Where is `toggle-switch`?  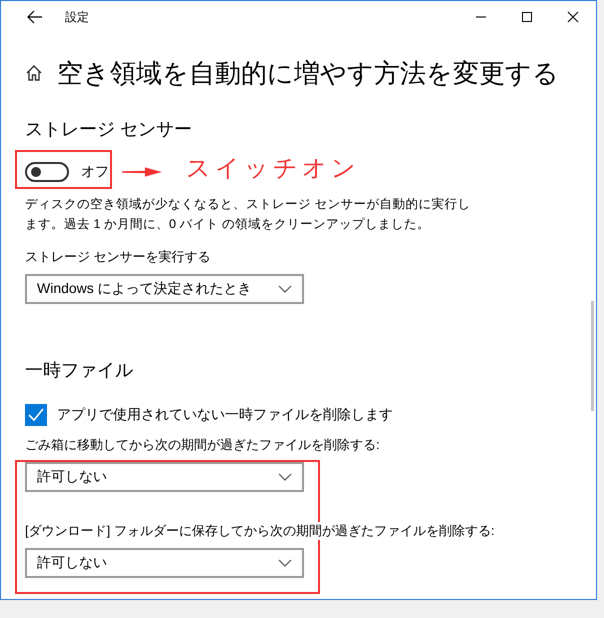 toggle-switch is located at coordinates (47, 172).